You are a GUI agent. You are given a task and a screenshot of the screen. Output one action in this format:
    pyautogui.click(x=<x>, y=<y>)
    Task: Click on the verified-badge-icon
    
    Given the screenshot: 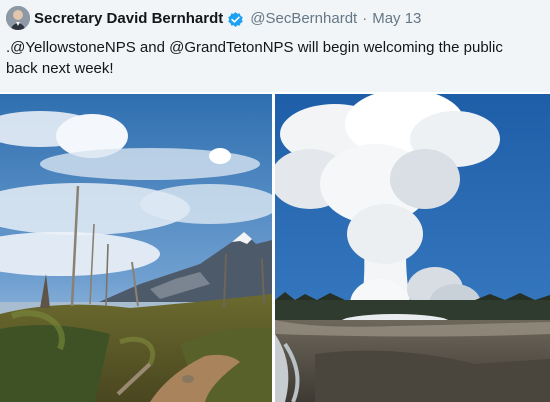 What is the action you would take?
    pyautogui.click(x=235, y=19)
    